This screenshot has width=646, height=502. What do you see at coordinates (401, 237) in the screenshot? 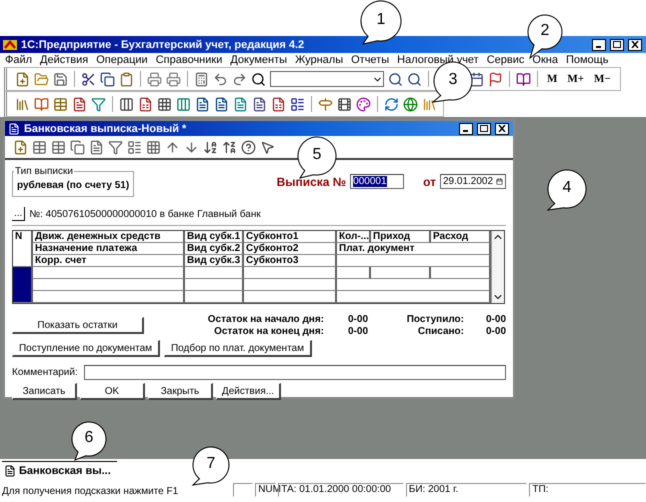
I see `column-header: Приход` at bounding box center [401, 237].